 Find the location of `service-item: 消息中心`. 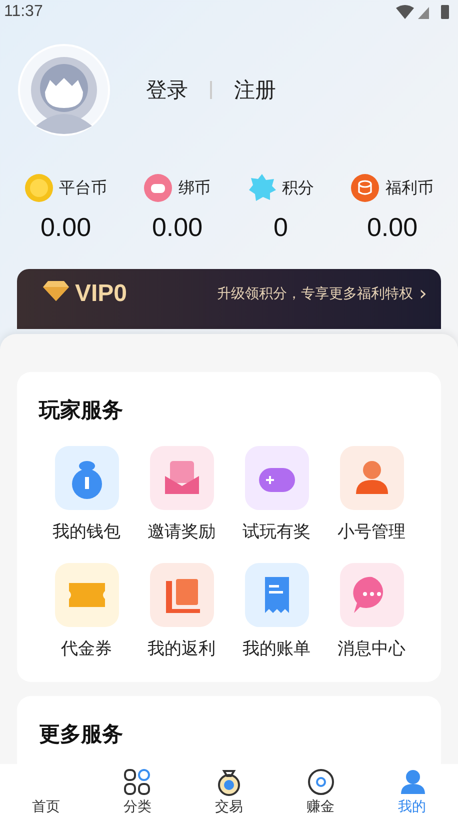

service-item: 消息中心 is located at coordinates (371, 611).